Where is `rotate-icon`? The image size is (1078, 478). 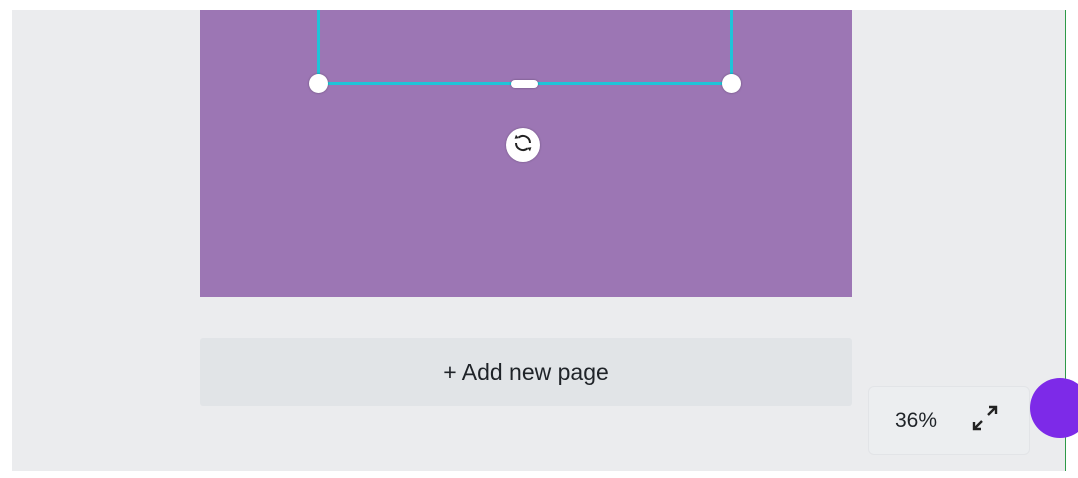 rotate-icon is located at coordinates (523, 145).